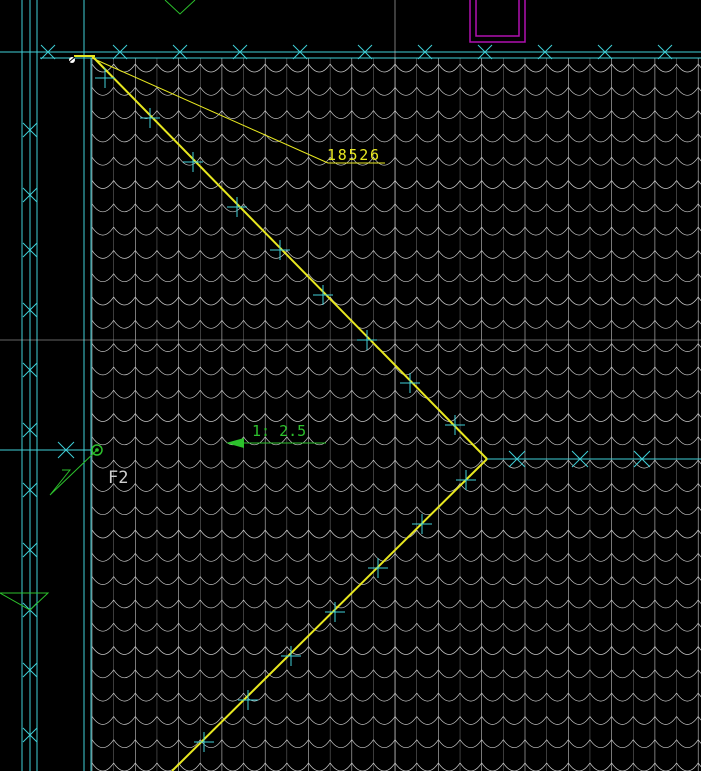 The width and height of the screenshot is (701, 771). I want to click on endpoint-marker, so click(72, 59).